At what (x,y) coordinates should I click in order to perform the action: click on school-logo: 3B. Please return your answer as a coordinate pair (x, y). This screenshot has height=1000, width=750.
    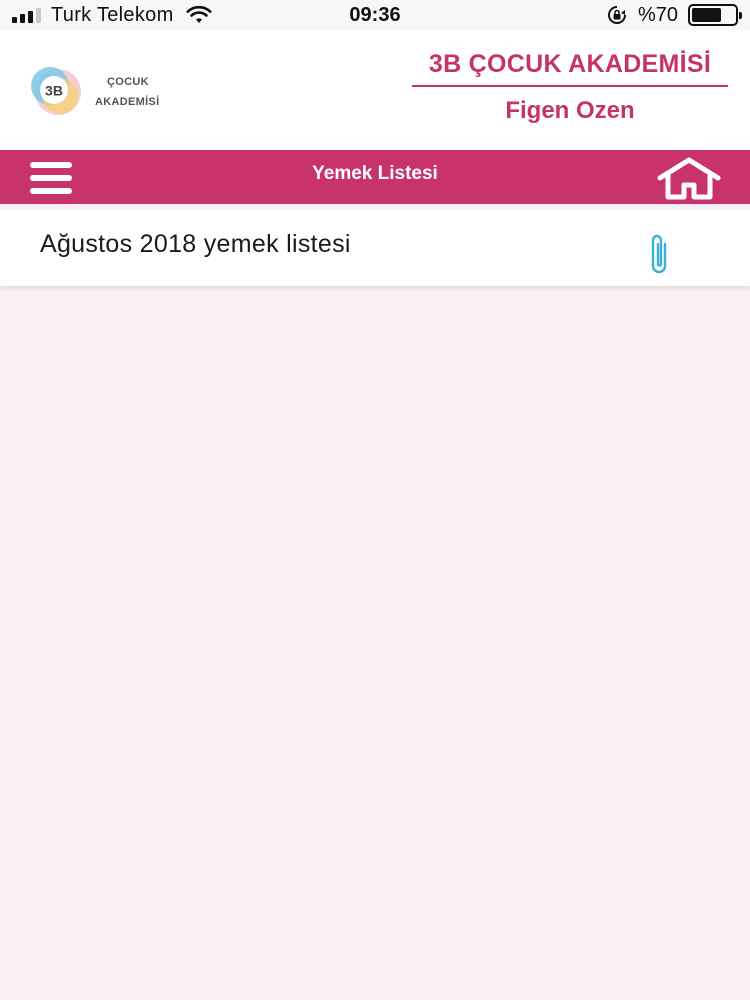
    Looking at the image, I should click on (56, 91).